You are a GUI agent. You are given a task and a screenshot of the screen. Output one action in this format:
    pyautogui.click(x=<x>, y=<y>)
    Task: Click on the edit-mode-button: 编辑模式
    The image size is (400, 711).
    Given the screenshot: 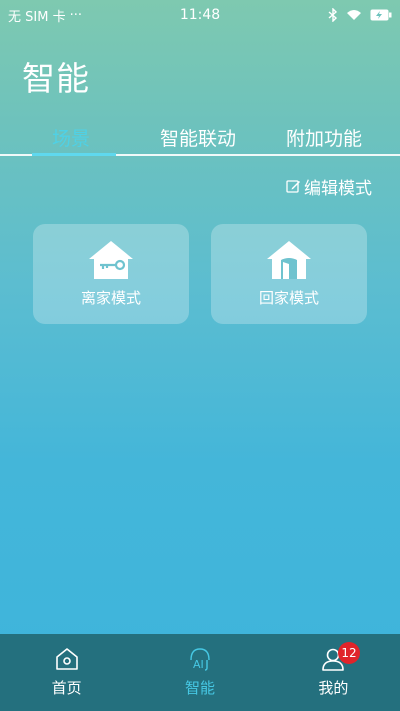 What is the action you would take?
    pyautogui.click(x=329, y=186)
    